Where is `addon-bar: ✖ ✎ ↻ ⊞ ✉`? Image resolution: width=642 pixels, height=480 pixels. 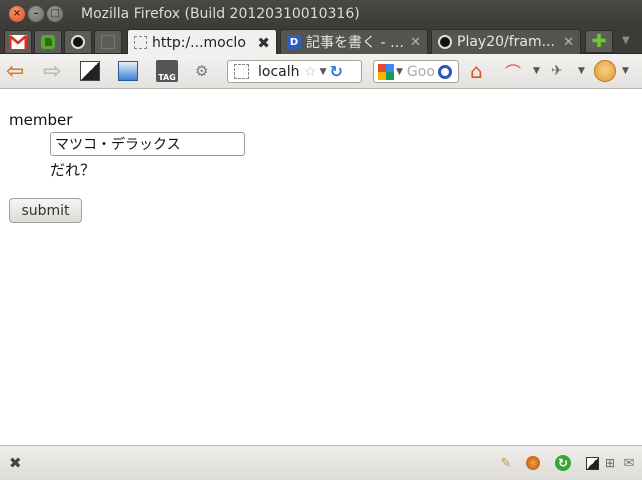 addon-bar: ✖ ✎ ↻ ⊞ ✉ is located at coordinates (321, 462).